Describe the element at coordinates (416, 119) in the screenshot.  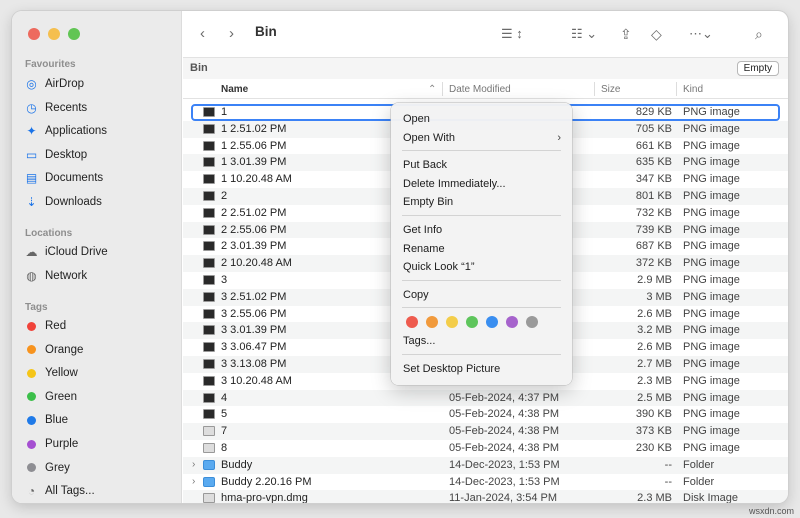
I see `menu-item-label: Open` at that location.